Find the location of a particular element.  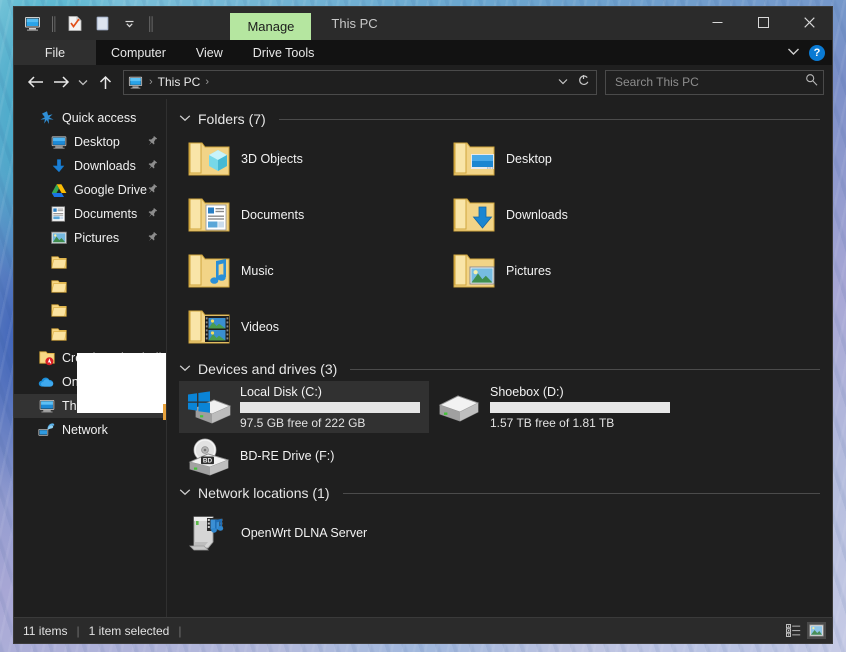

sidebar-item-desktop: Desktop is located at coordinates (90, 142).